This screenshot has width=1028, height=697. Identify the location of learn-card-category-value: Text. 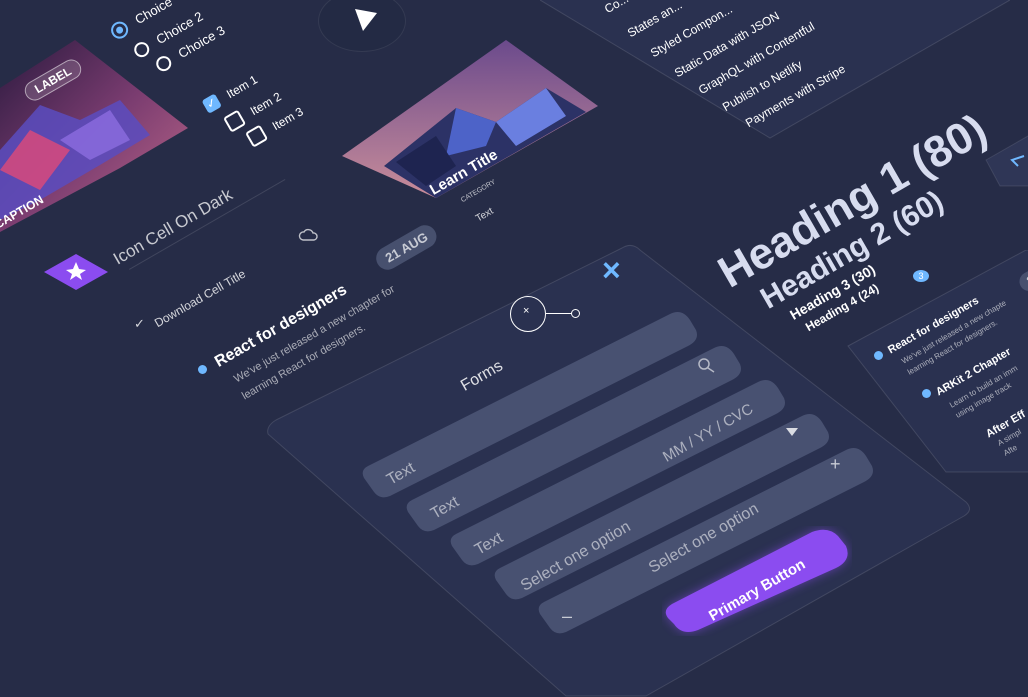
(485, 215).